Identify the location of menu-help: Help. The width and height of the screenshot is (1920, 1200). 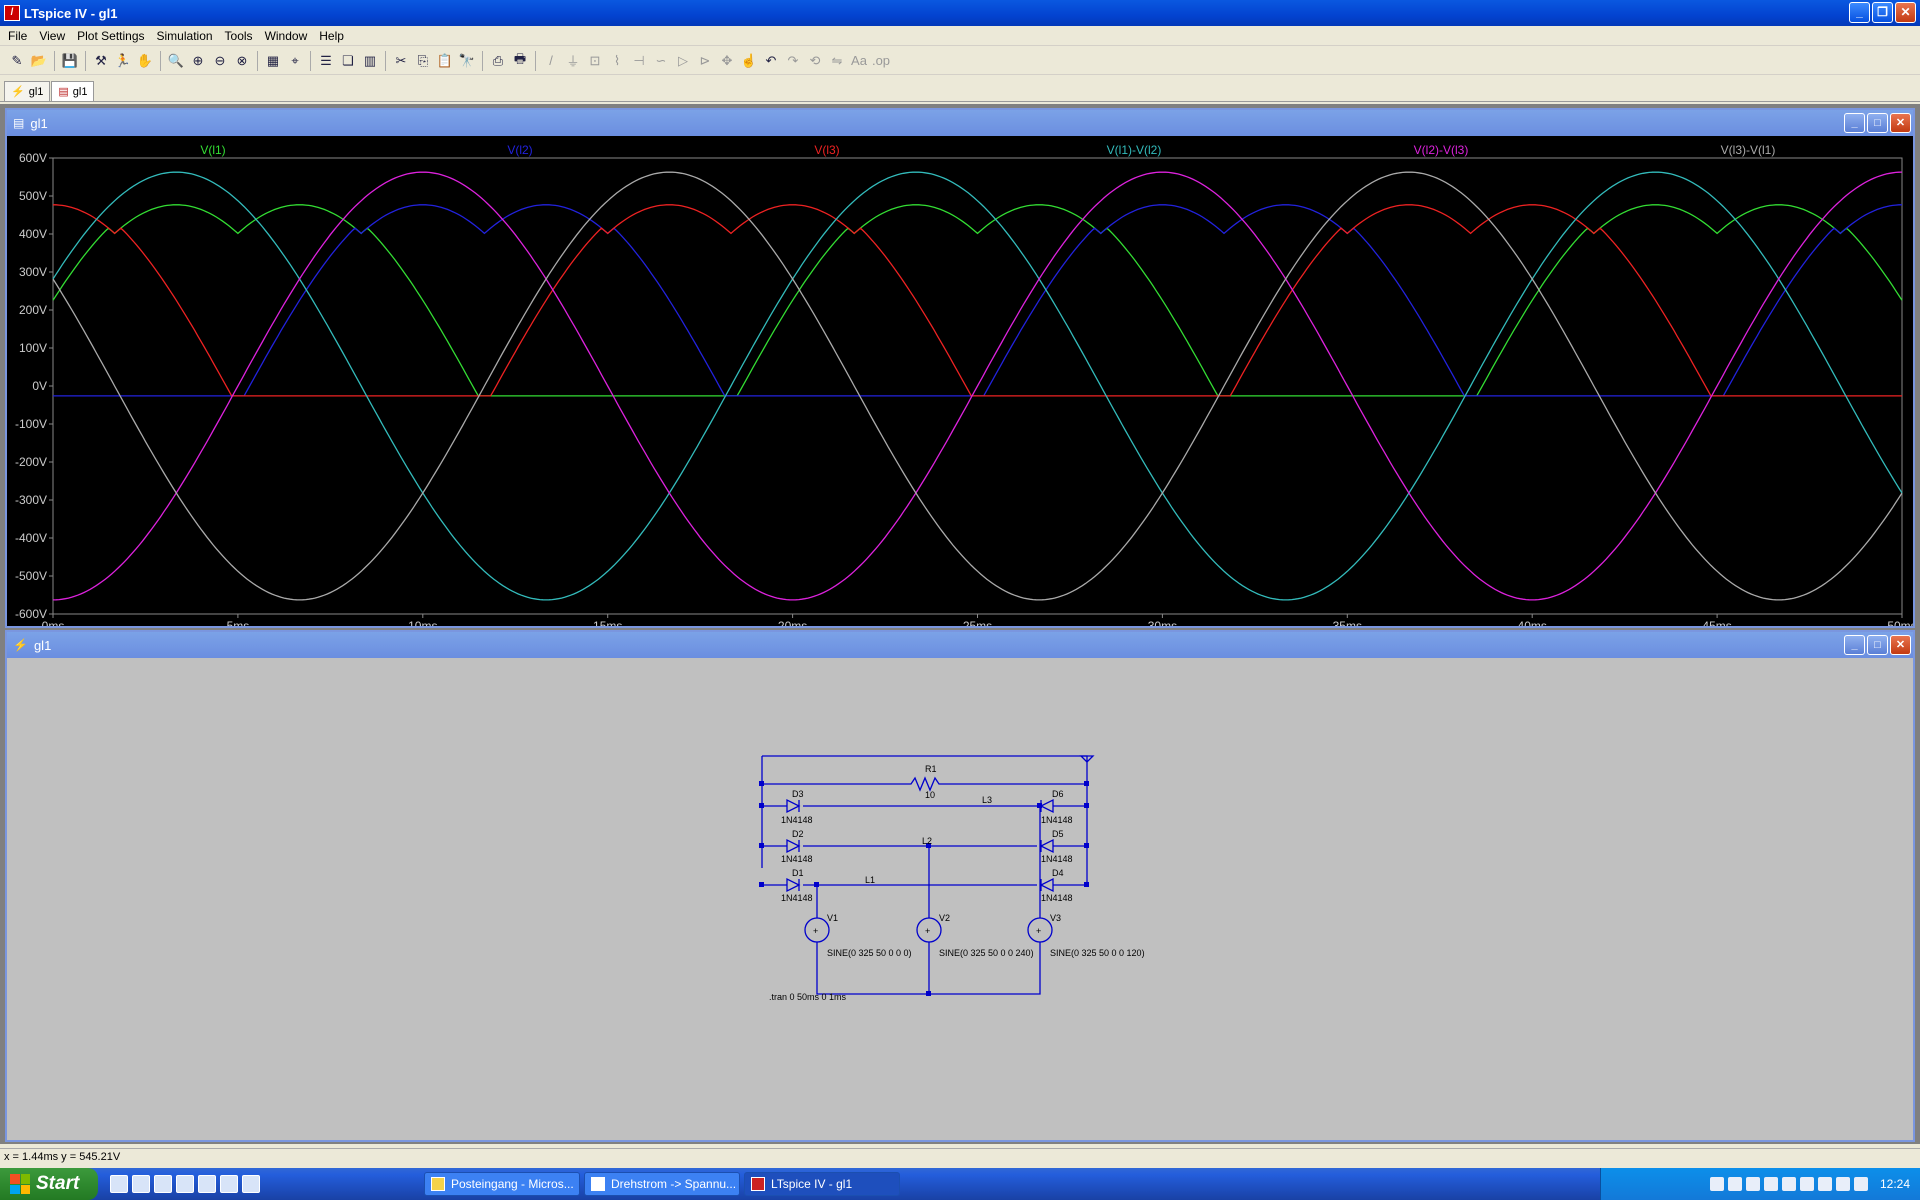
(331, 36).